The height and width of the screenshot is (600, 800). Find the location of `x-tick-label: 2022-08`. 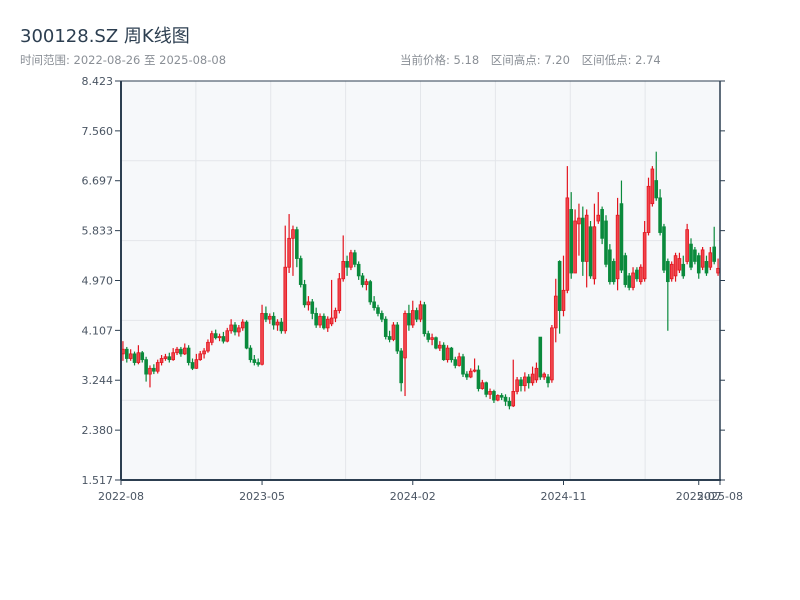

x-tick-label: 2022-08 is located at coordinates (121, 496).